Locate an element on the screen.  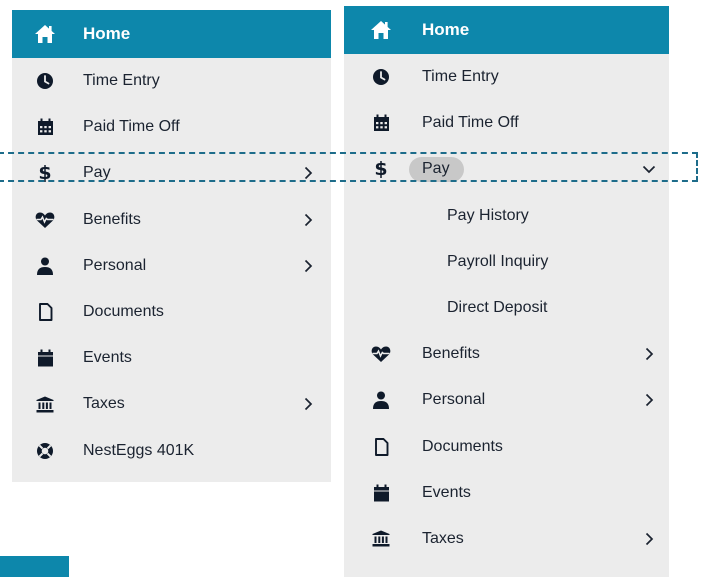
submenu-label: Pay History is located at coordinates (488, 215).